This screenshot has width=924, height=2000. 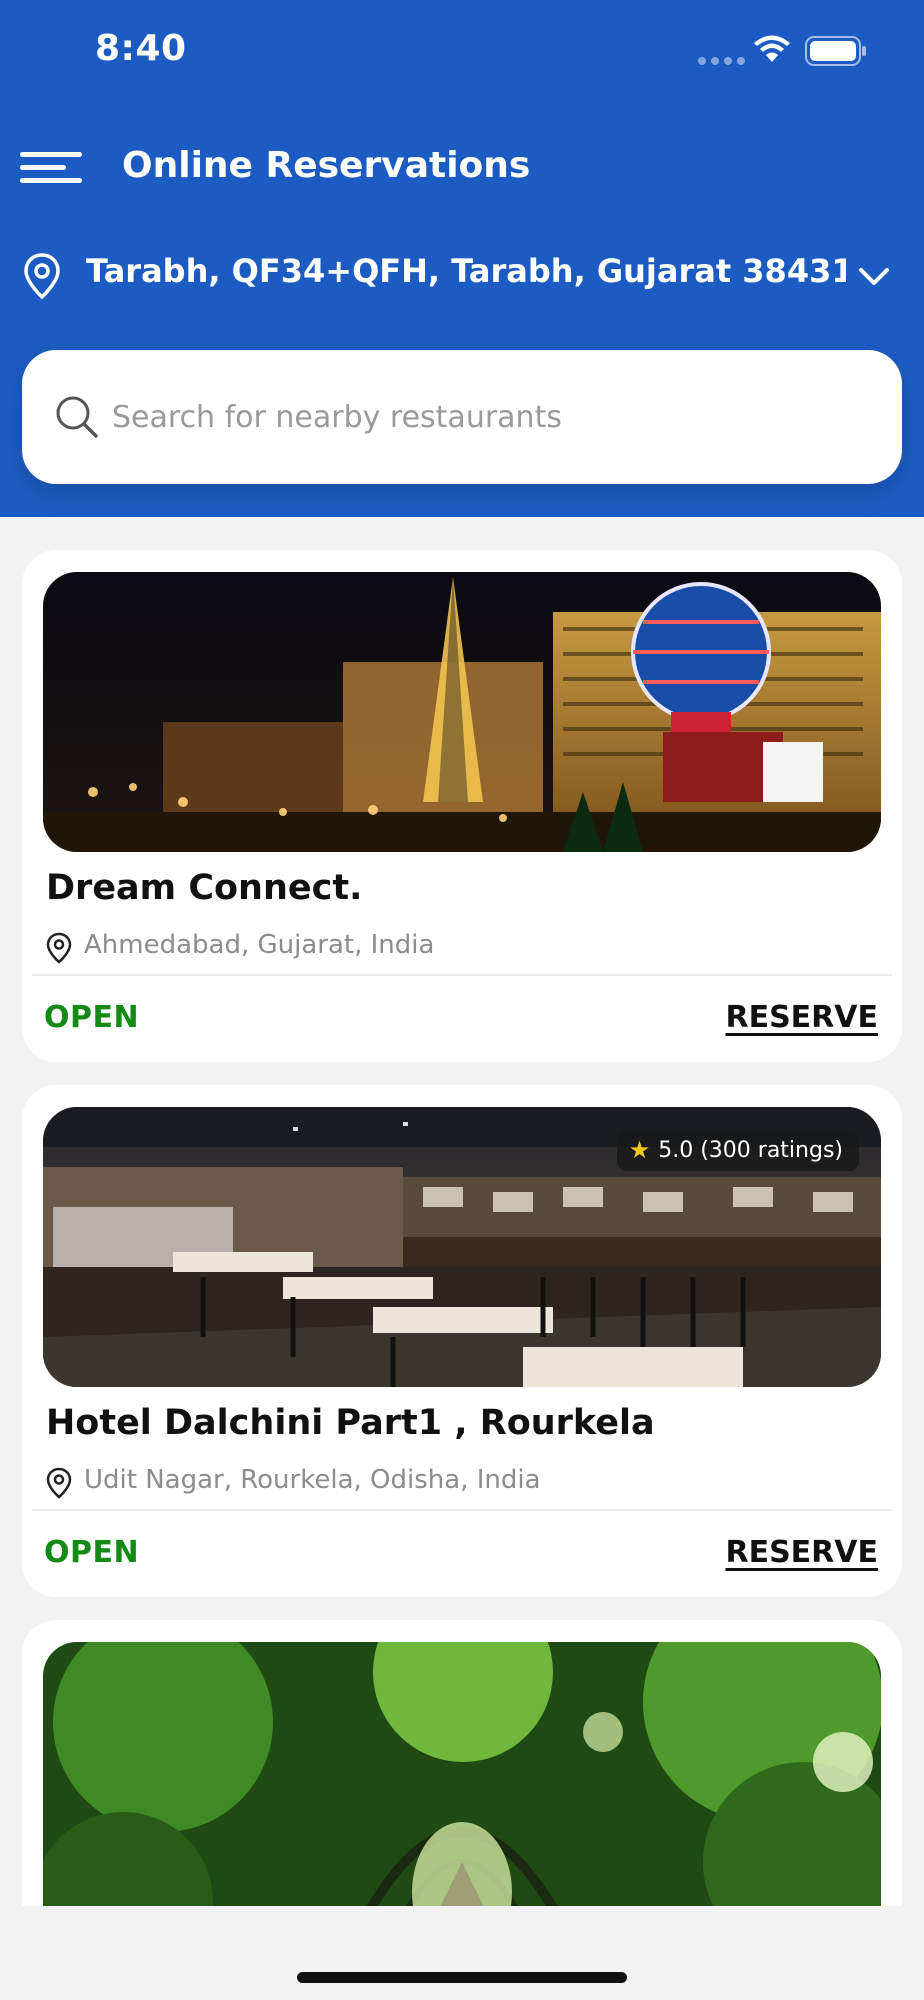 I want to click on restaurant-address: Ahmedabad, Gujarat, India, so click(x=259, y=945).